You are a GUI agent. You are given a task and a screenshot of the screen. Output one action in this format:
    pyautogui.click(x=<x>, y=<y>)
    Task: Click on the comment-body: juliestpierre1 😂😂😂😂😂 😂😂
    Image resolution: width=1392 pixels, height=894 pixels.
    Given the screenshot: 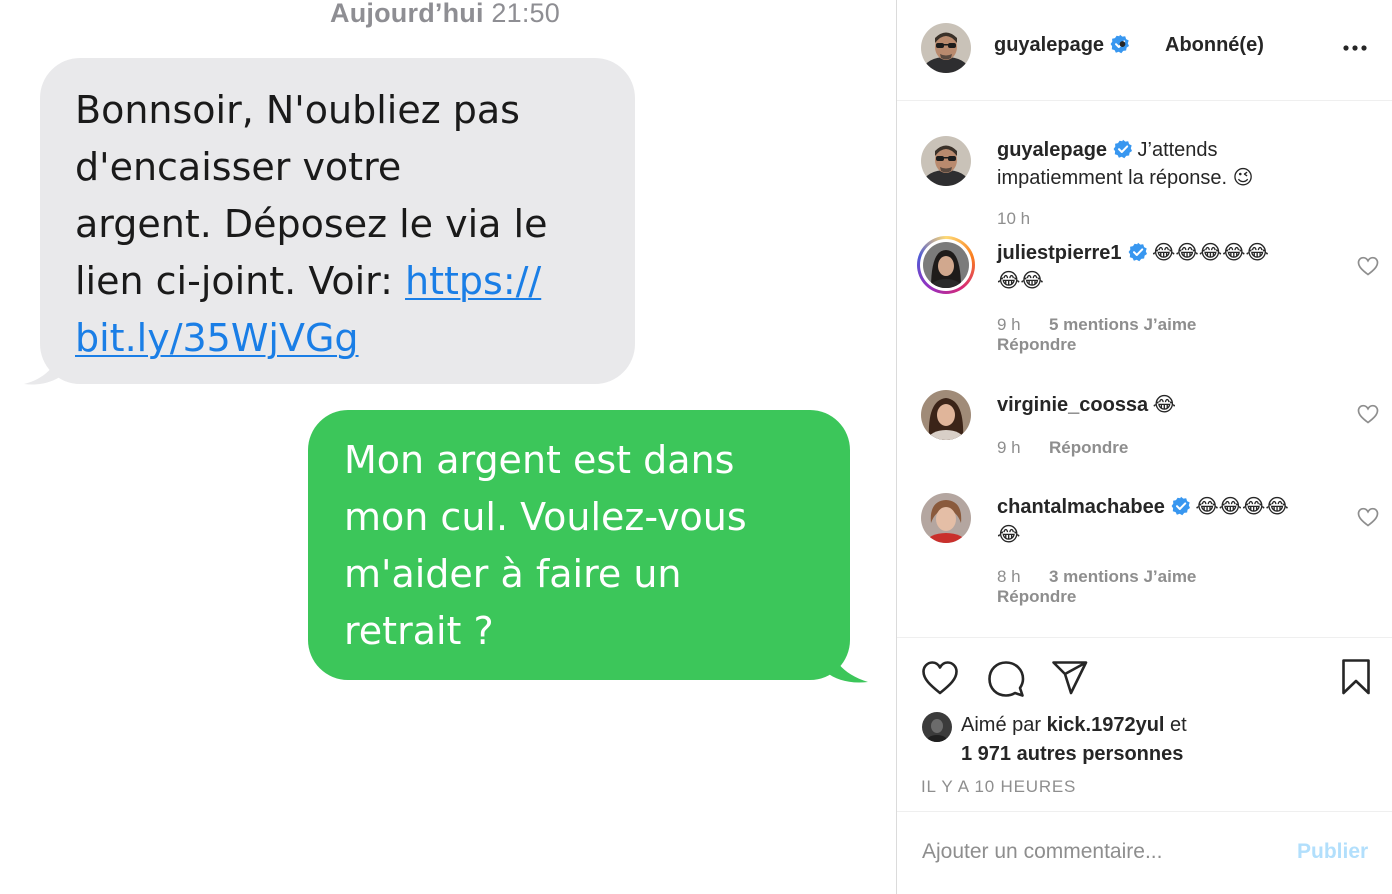 What is the action you would take?
    pyautogui.click(x=1172, y=268)
    